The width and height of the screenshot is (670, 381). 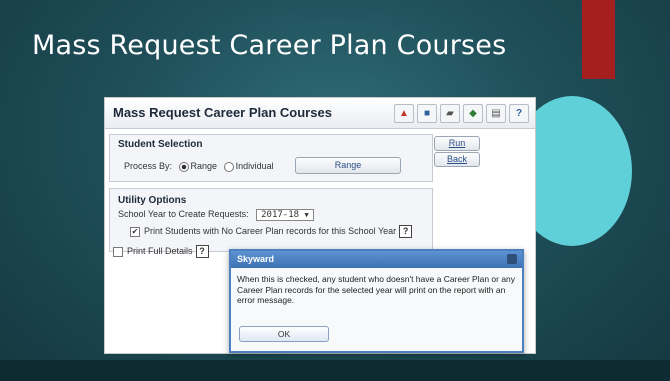 What do you see at coordinates (118, 251) in the screenshot?
I see `print-full-checkbox` at bounding box center [118, 251].